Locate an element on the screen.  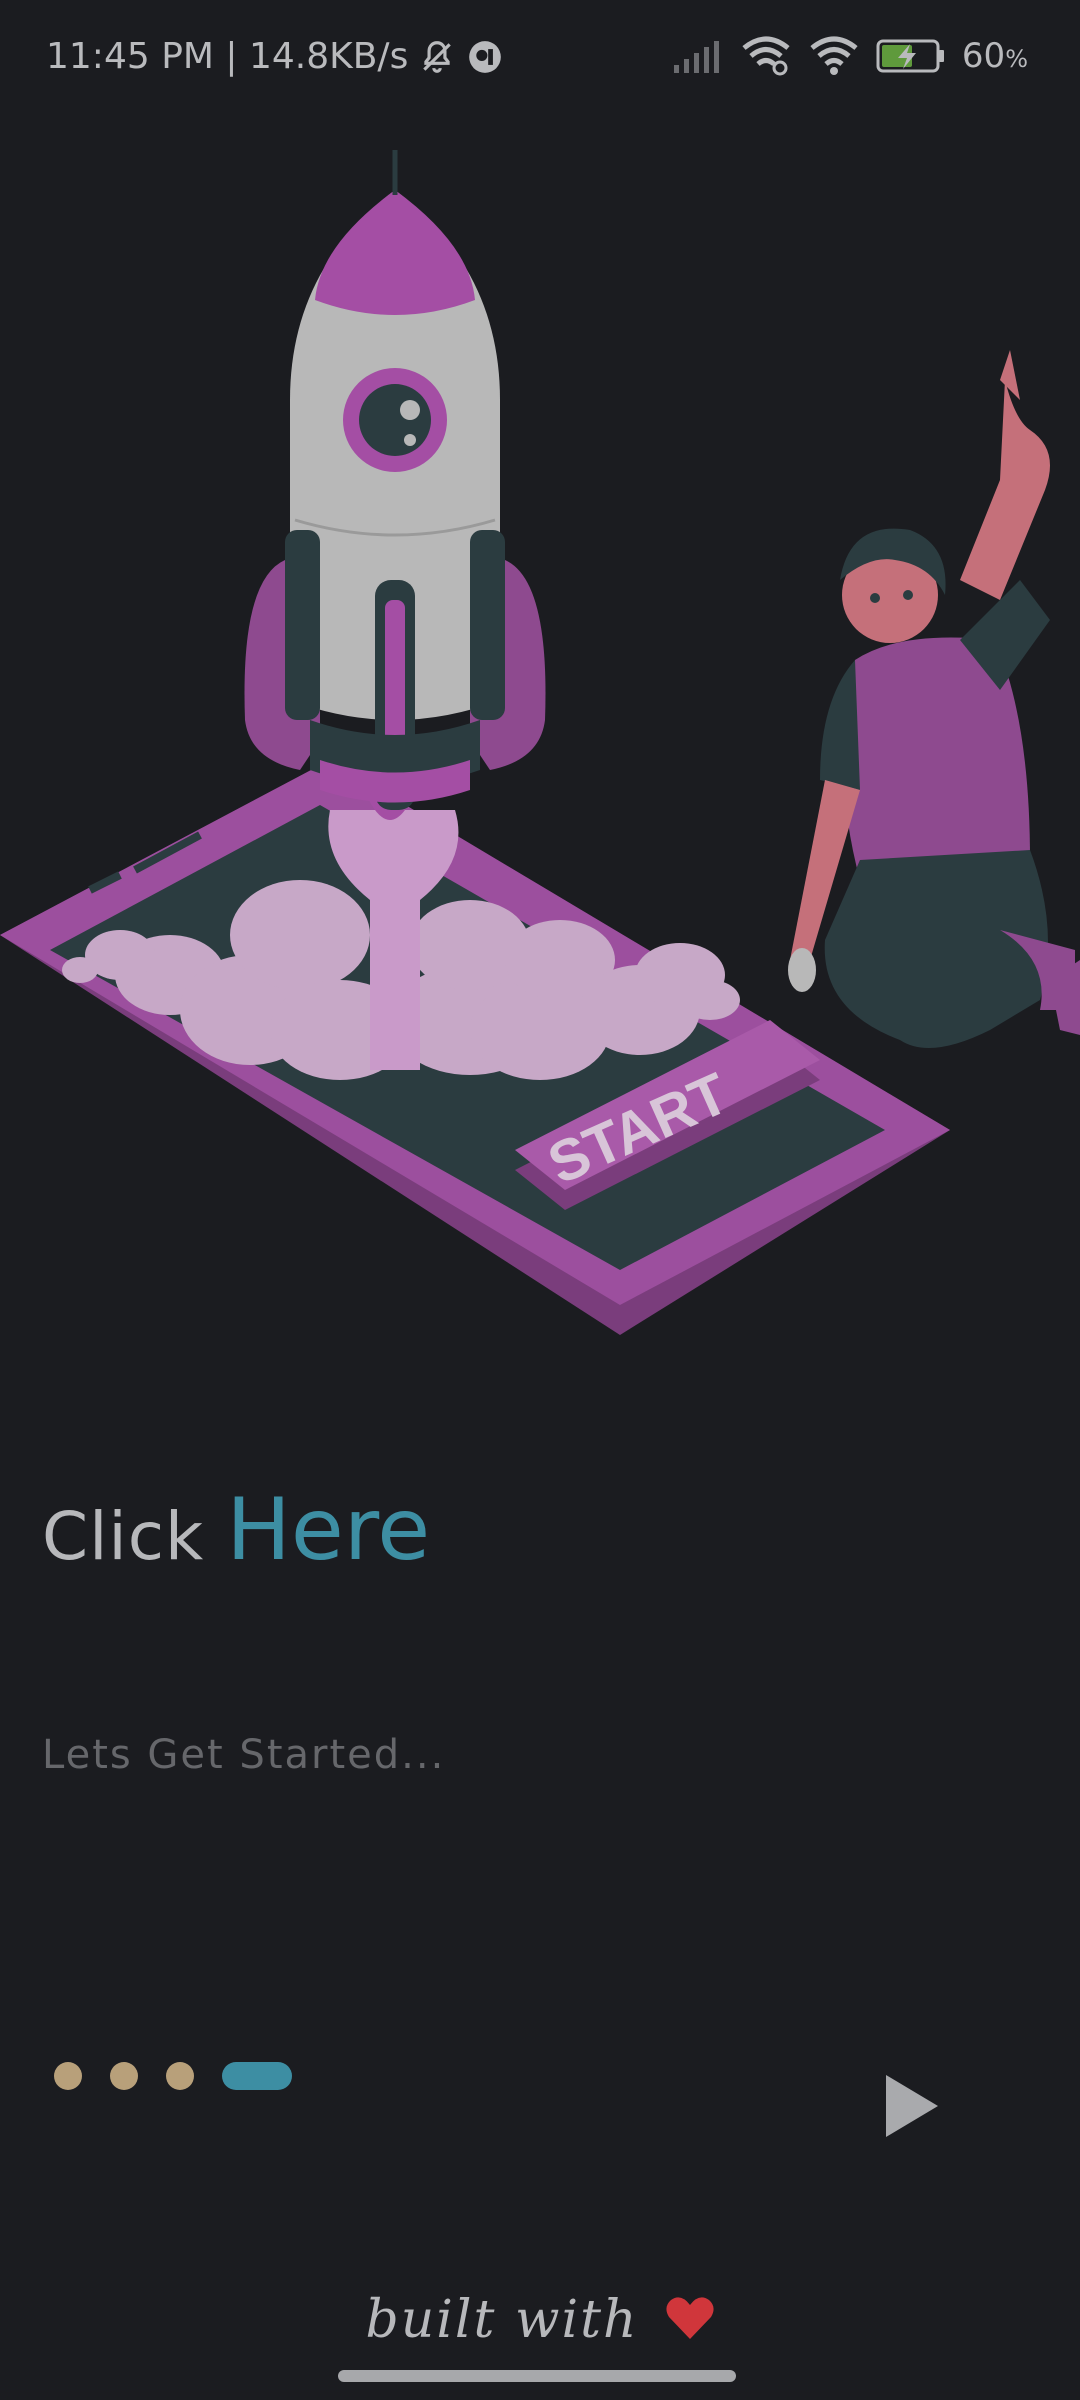
wifi-link-icon is located at coordinates (766, 56).